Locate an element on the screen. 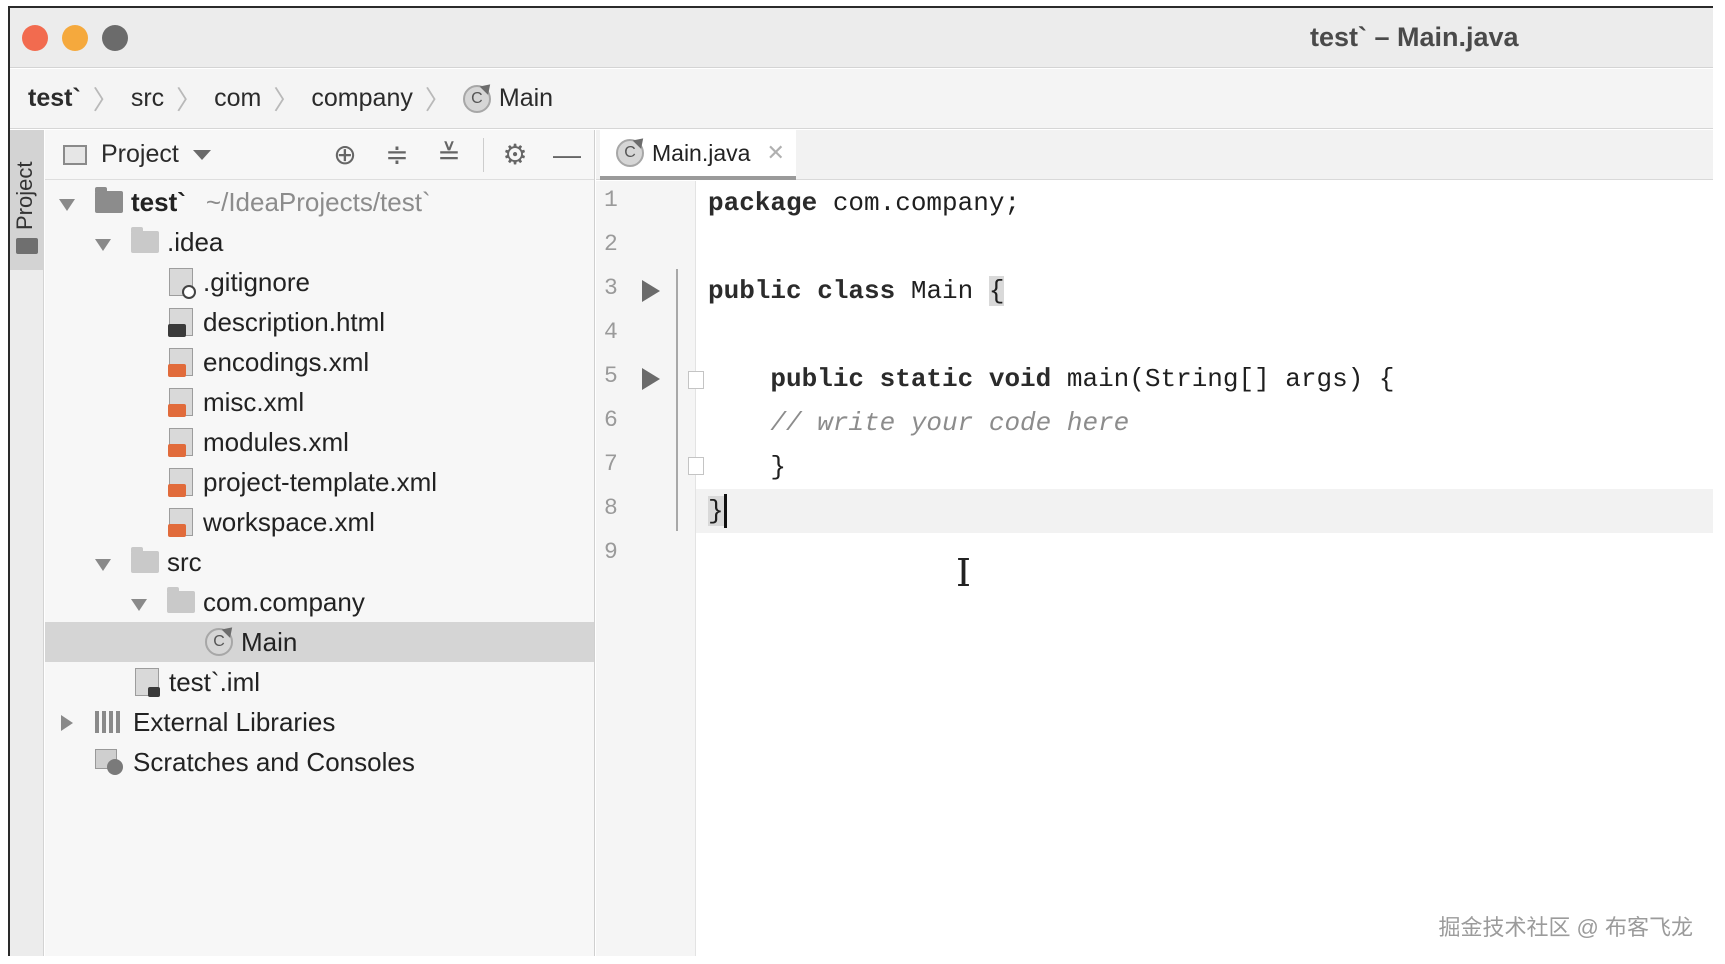 This screenshot has width=1725, height=964. module-folder-icon is located at coordinates (109, 200).